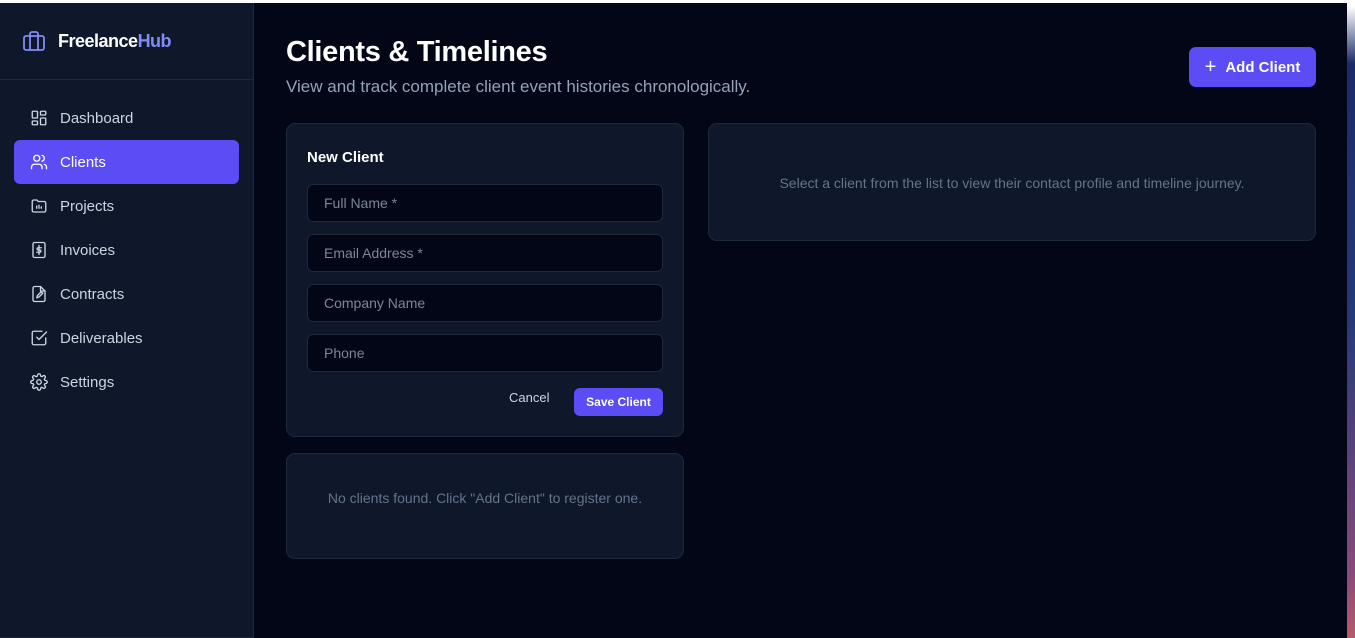  I want to click on save-client-button: Save Client, so click(618, 402).